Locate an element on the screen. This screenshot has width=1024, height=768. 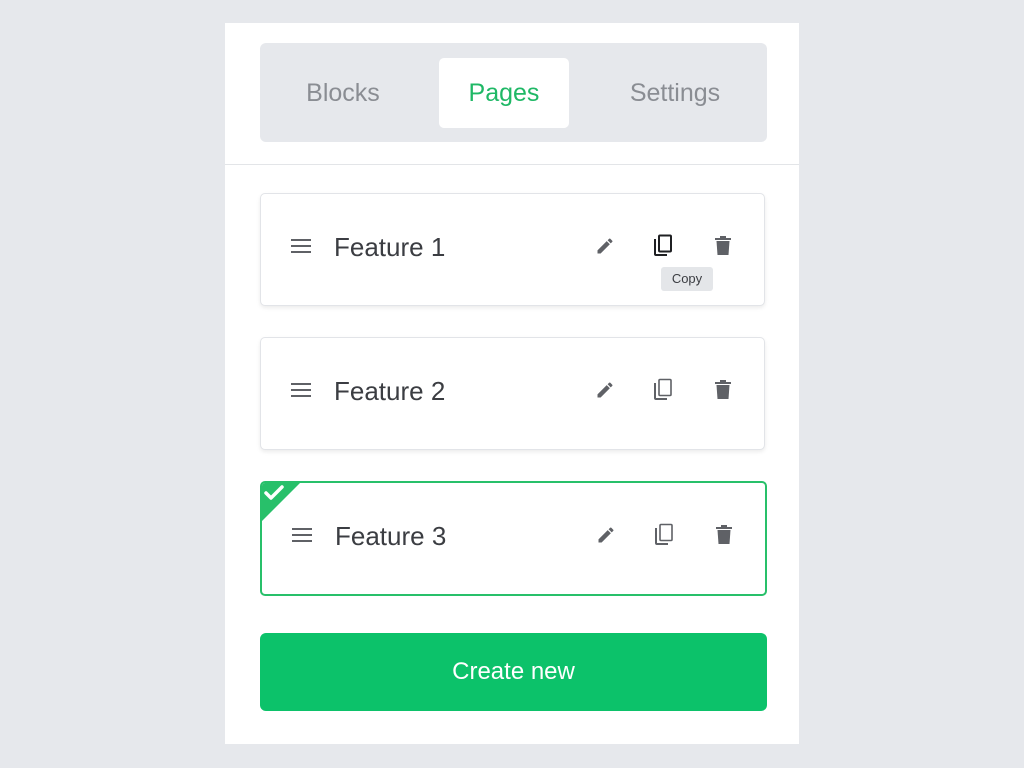
page-title: Feature 2 is located at coordinates (390, 391).